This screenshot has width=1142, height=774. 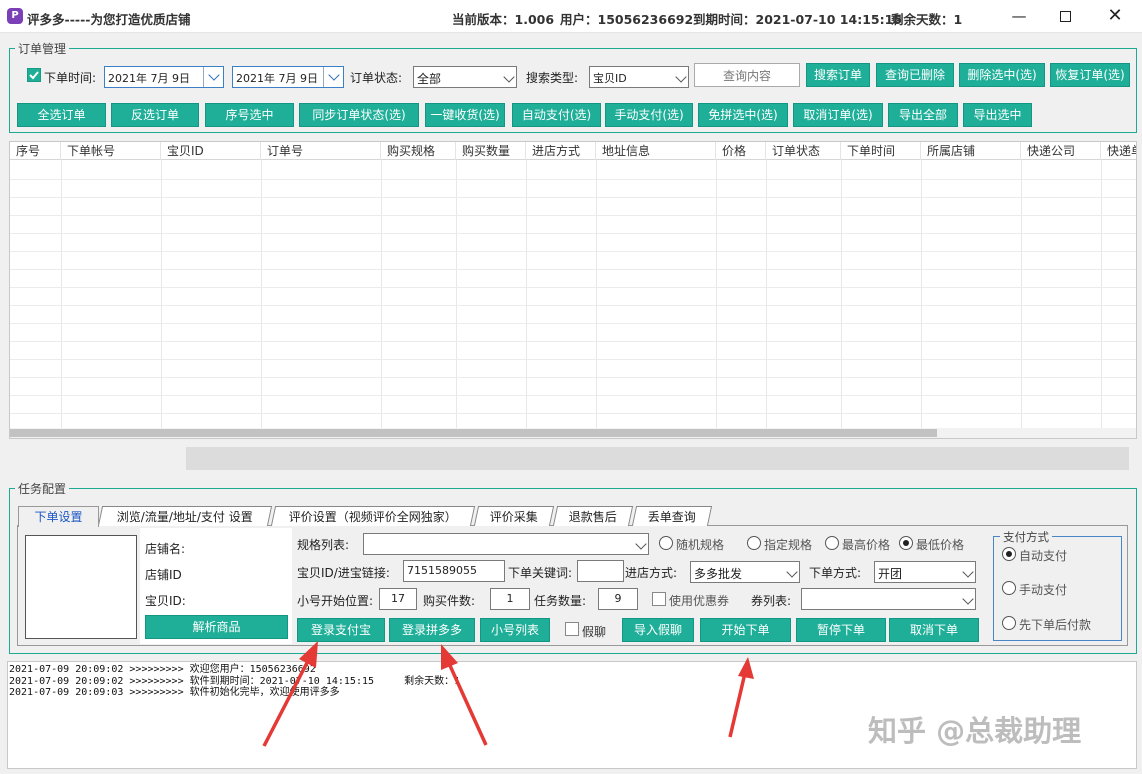 What do you see at coordinates (58, 516) in the screenshot?
I see `tab-order-settings: 下单设置` at bounding box center [58, 516].